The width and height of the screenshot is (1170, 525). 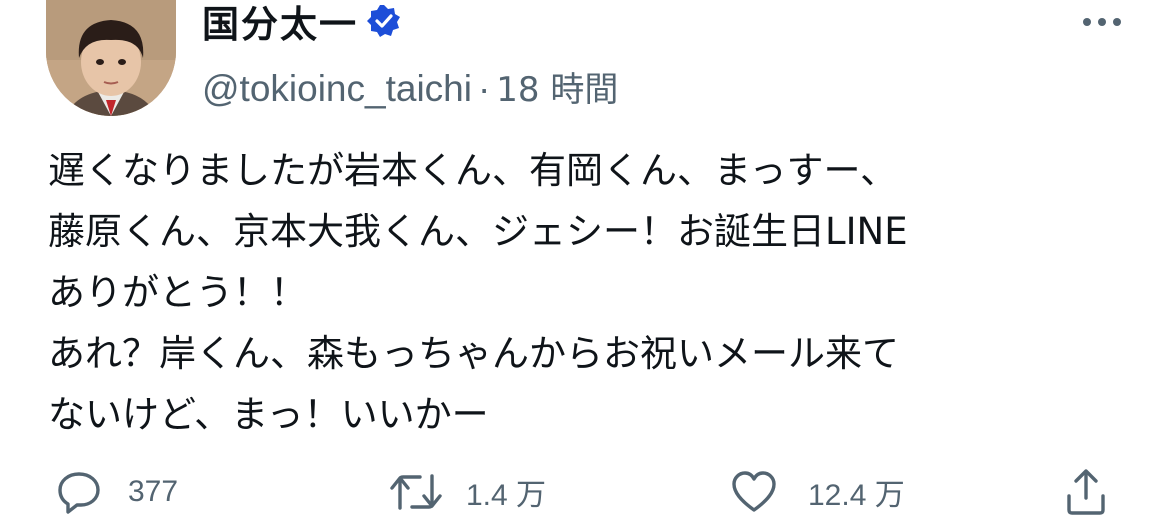 I want to click on tweet-actions-bar: 377 1.4 万 12.4 万, so click(x=585, y=492).